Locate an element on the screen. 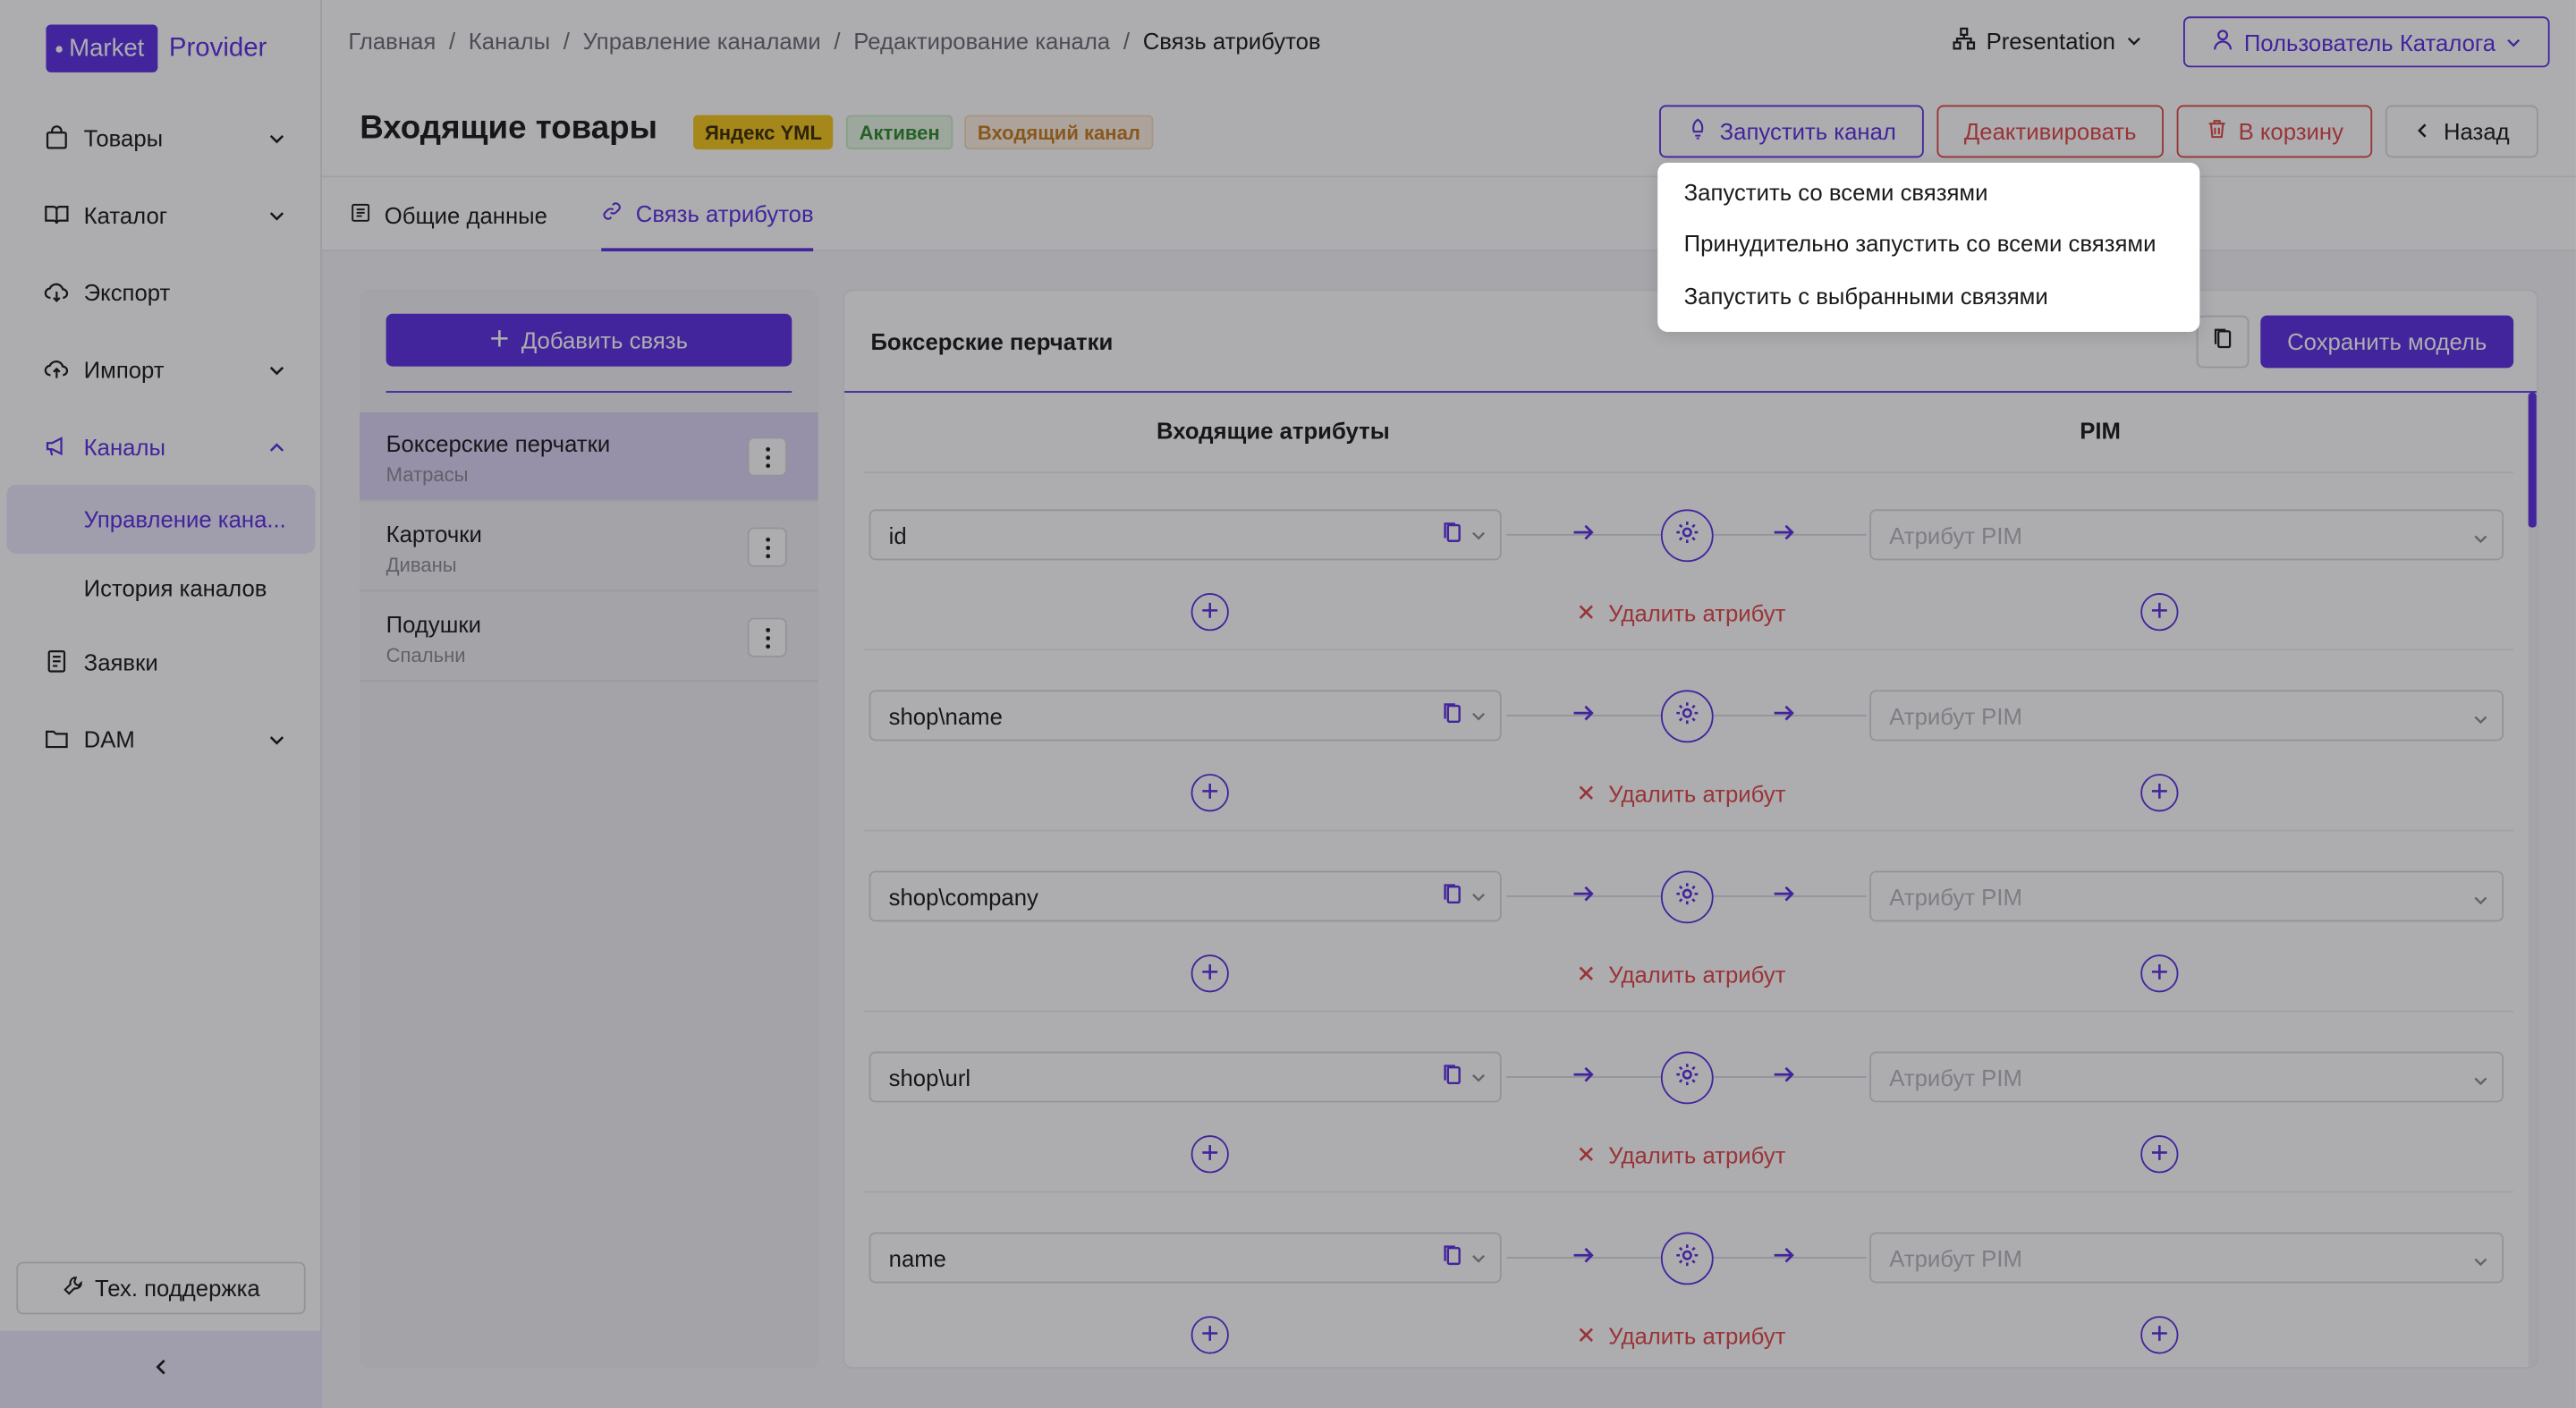 Image resolution: width=2576 pixels, height=1408 pixels. menu-item-force-launch-all: Принудительно запустить со всеми связями is located at coordinates (1920, 243).